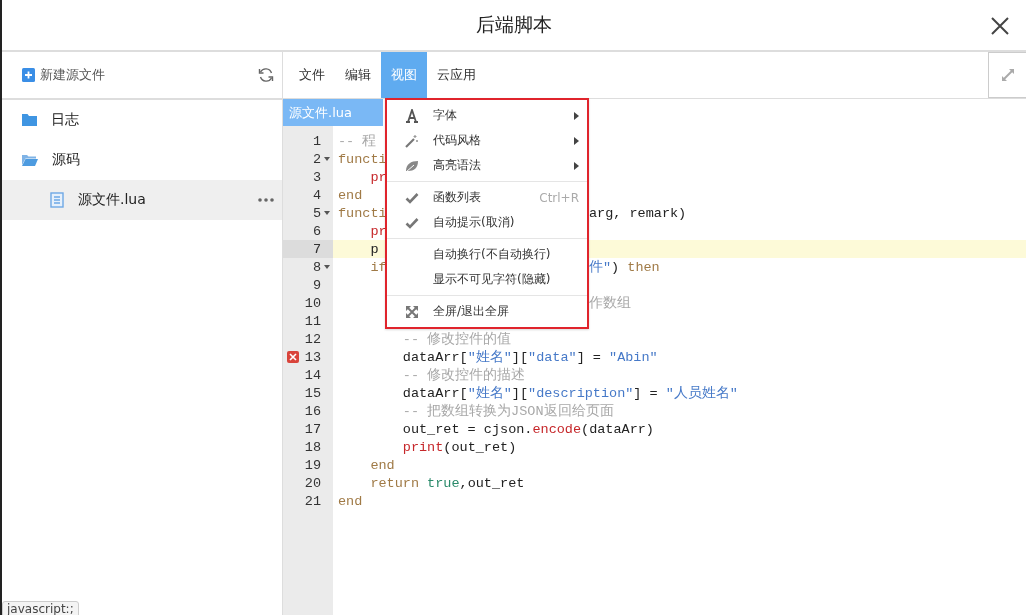 The image size is (1026, 615). Describe the element at coordinates (312, 429) in the screenshot. I see `line-number: 17` at that location.